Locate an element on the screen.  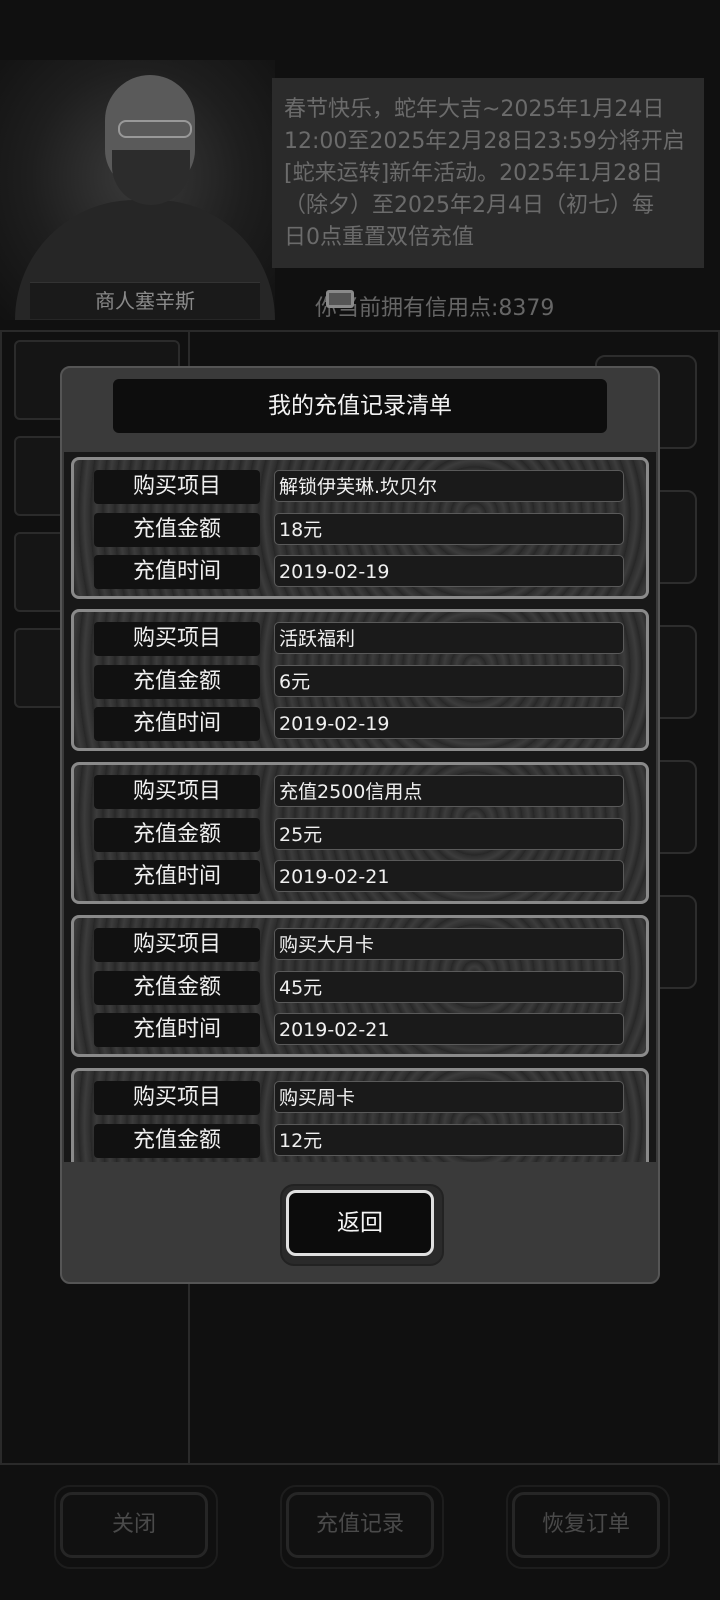
item-value: 购买大月卡 is located at coordinates (449, 944).